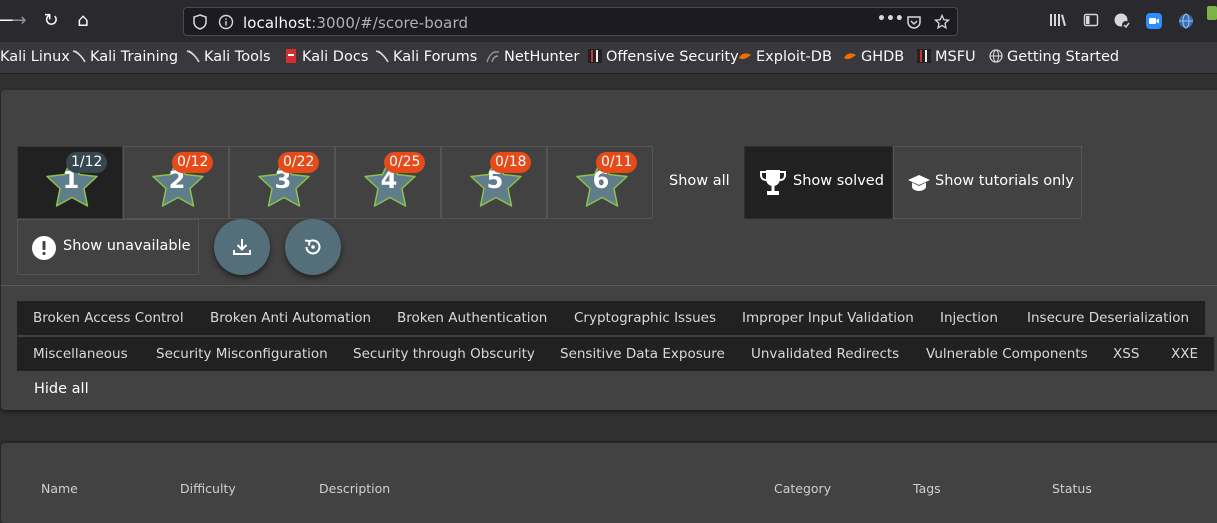 This screenshot has height=523, width=1217. I want to click on bookmark-ghdb: GHDB, so click(873, 58).